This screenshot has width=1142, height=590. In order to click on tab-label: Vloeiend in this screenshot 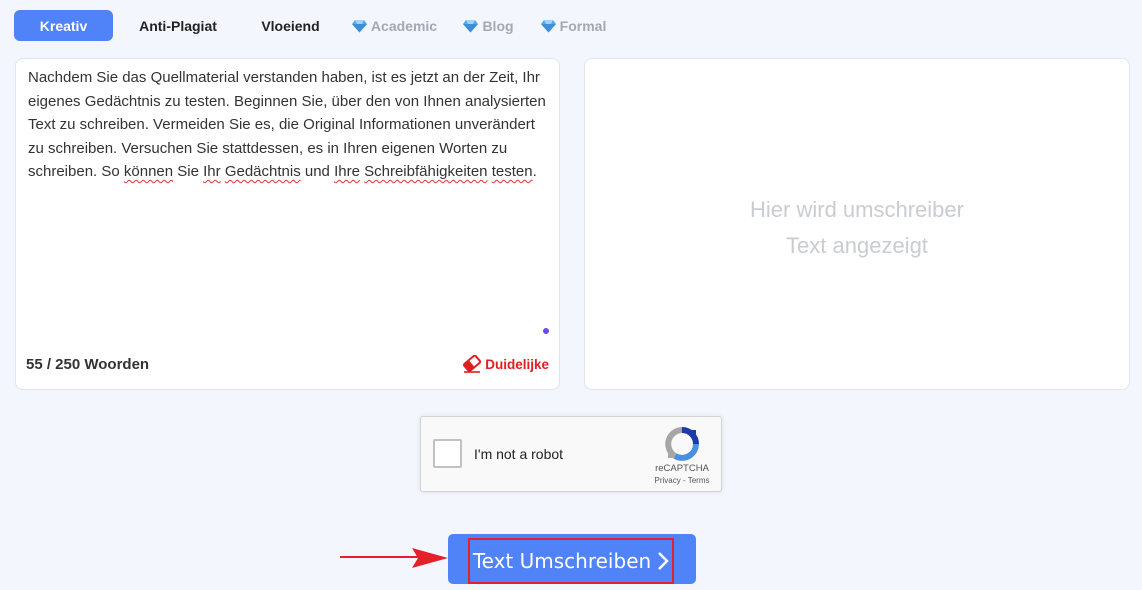, I will do `click(290, 25)`.